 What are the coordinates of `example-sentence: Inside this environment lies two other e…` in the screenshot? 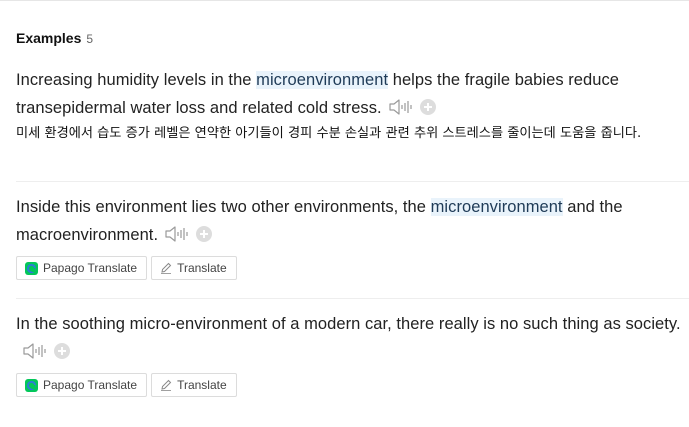 It's located at (348, 221).